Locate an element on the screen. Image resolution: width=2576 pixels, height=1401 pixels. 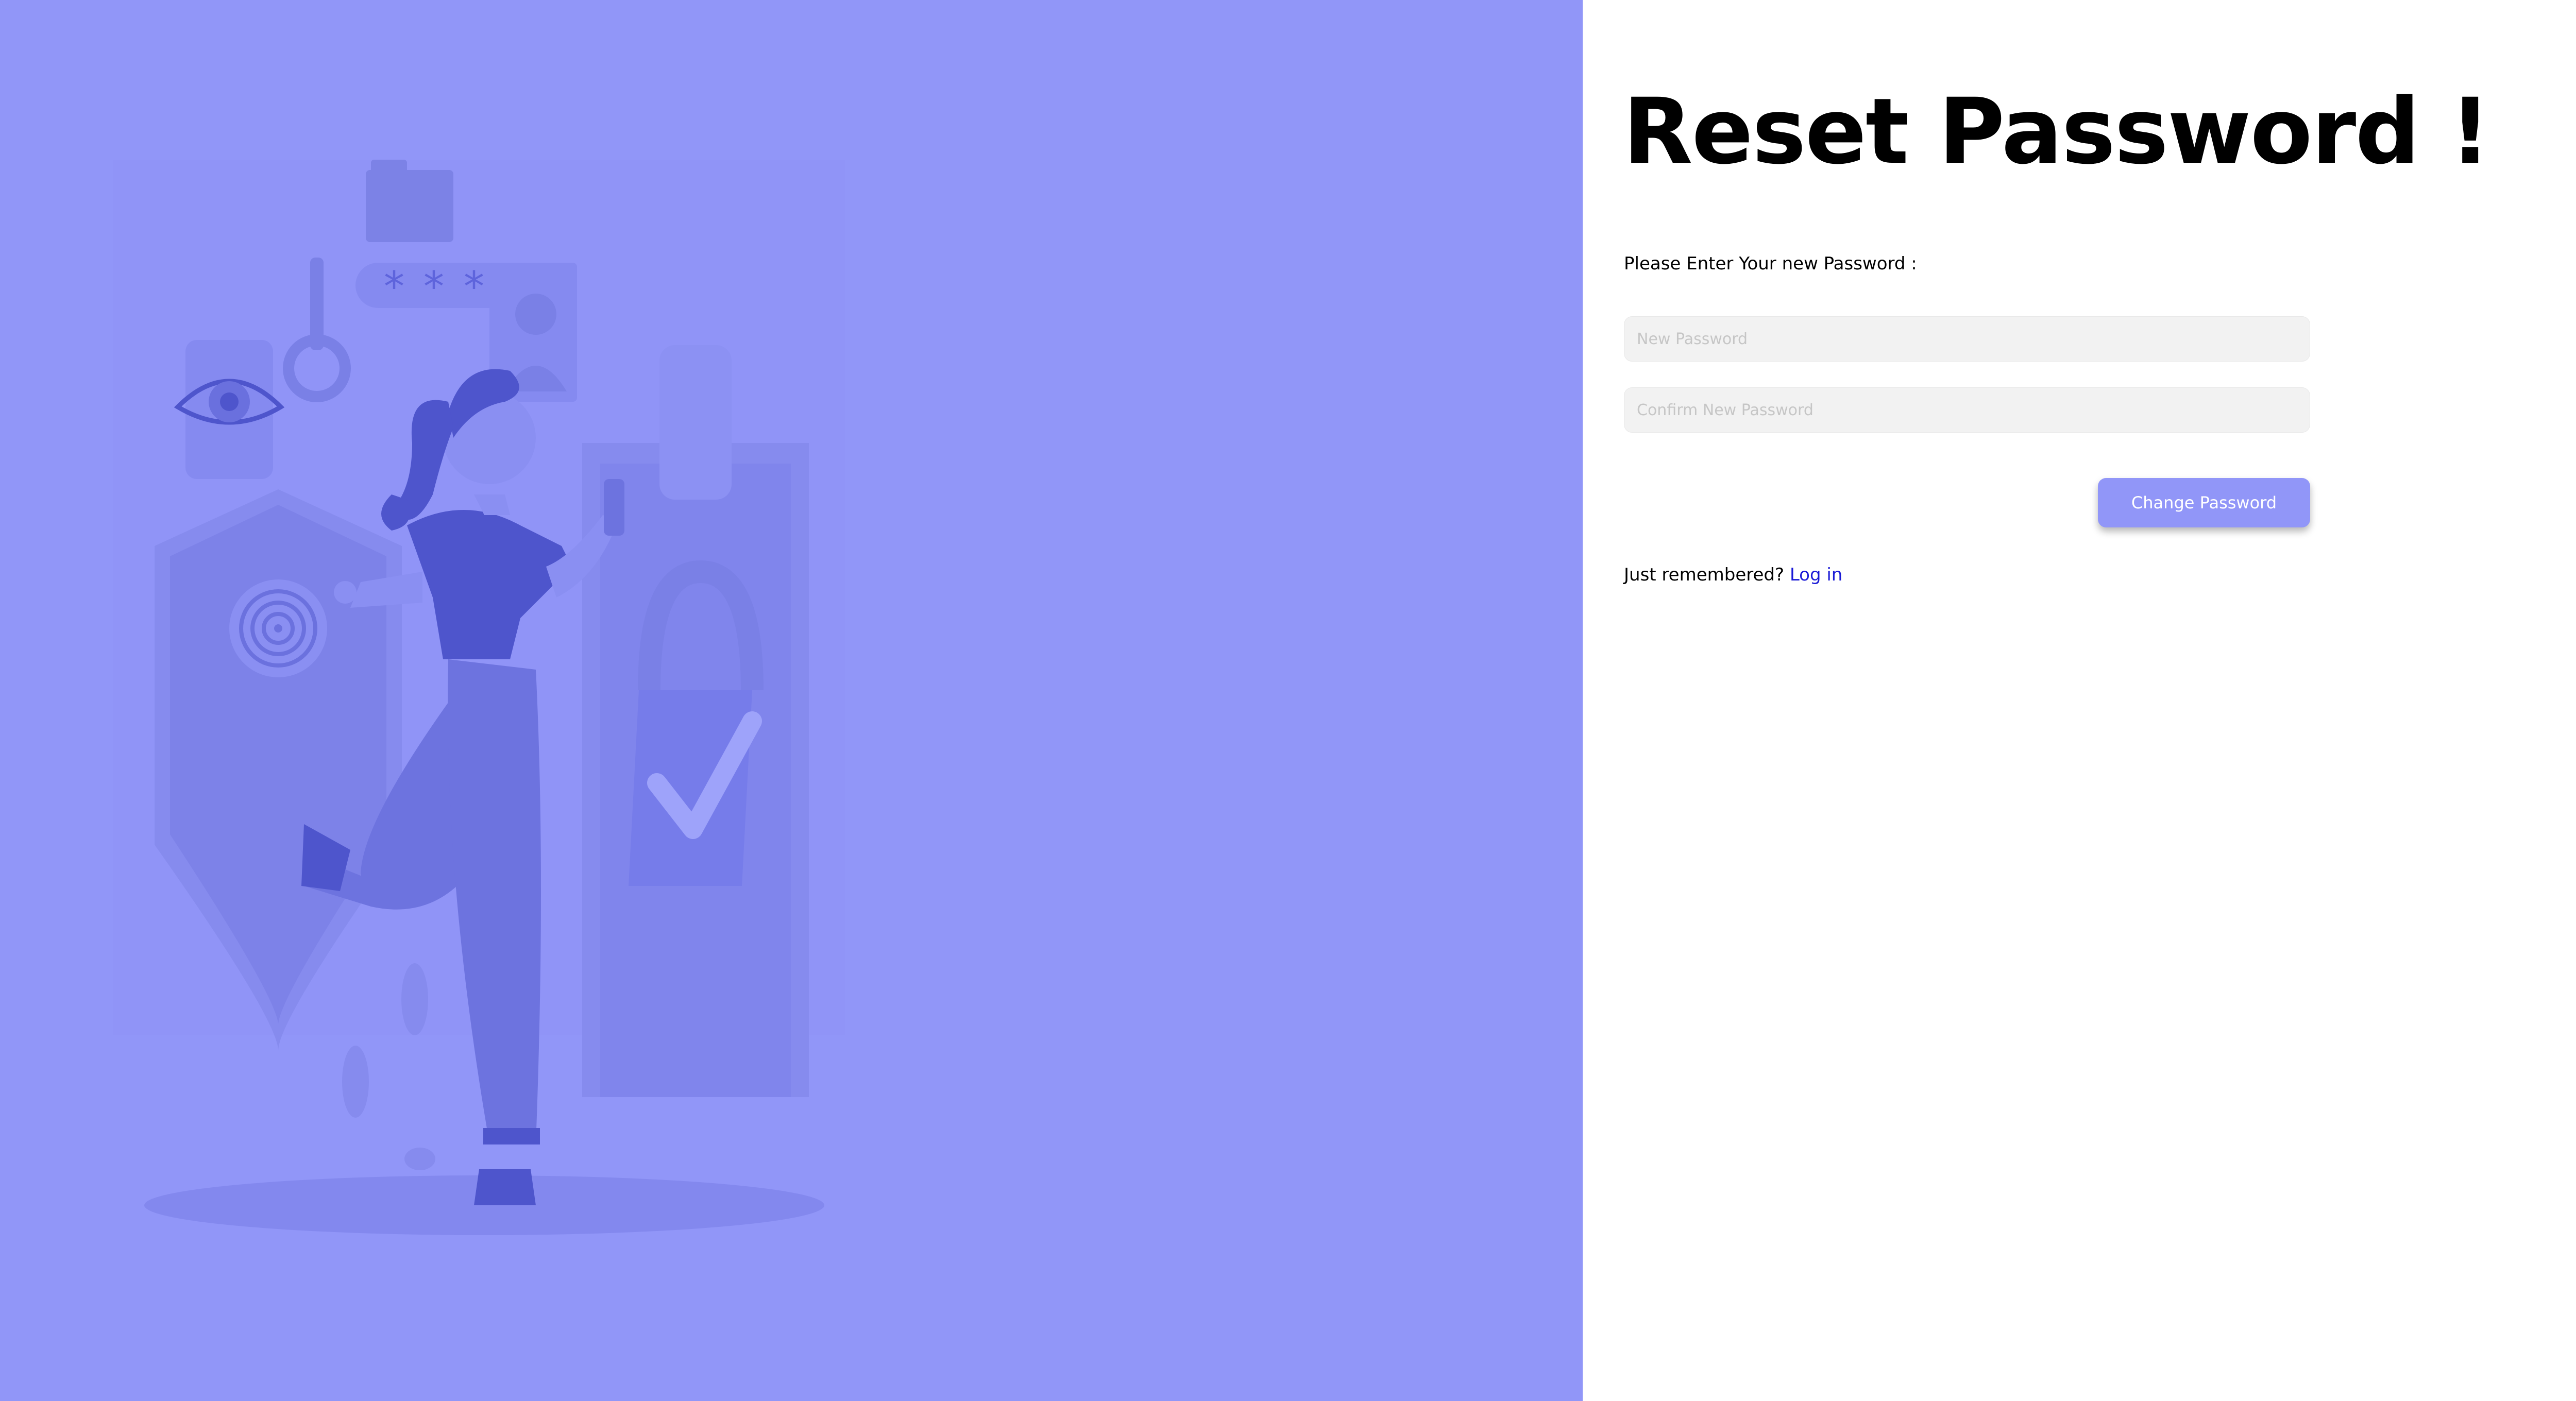
folder-icon is located at coordinates (409, 201).